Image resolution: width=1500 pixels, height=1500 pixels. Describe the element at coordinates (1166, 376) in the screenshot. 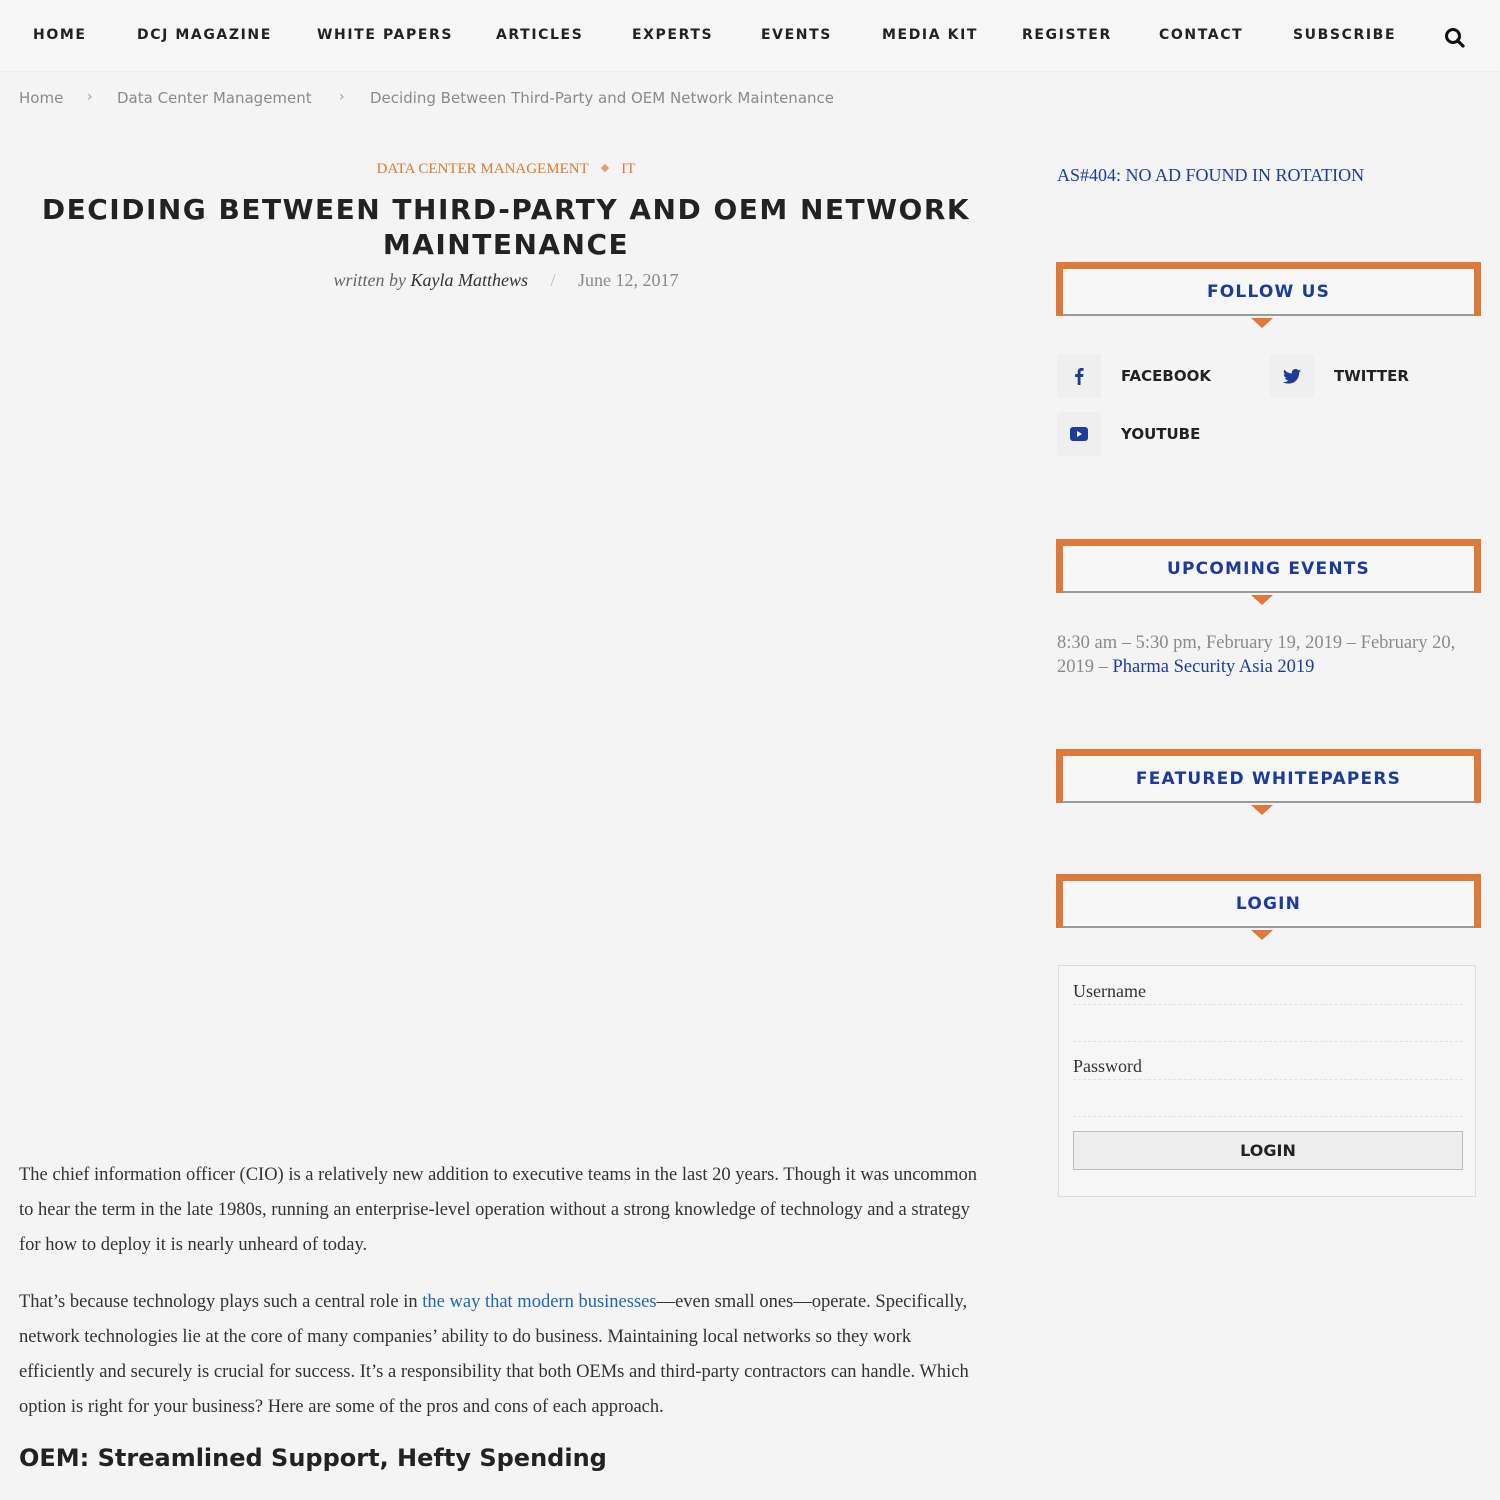

I see `social-label: FACEBOOK` at that location.